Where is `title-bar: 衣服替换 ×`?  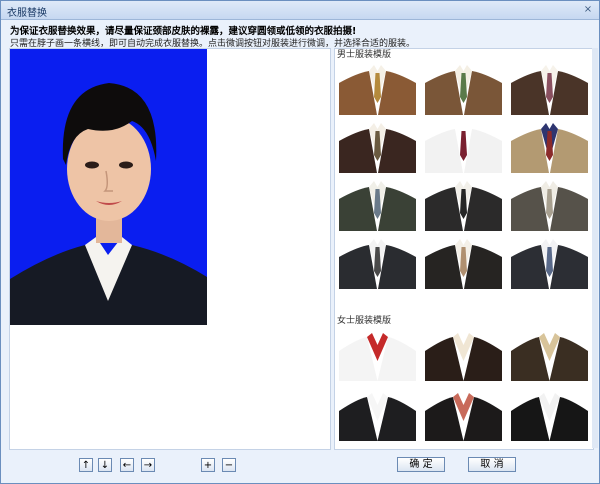
title-bar: 衣服替换 × is located at coordinates (300, 10).